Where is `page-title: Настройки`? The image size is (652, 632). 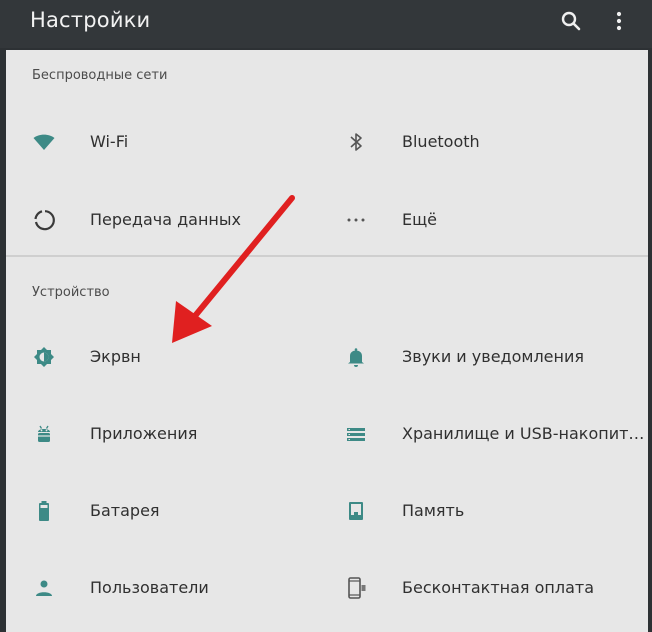 page-title: Настройки is located at coordinates (90, 20).